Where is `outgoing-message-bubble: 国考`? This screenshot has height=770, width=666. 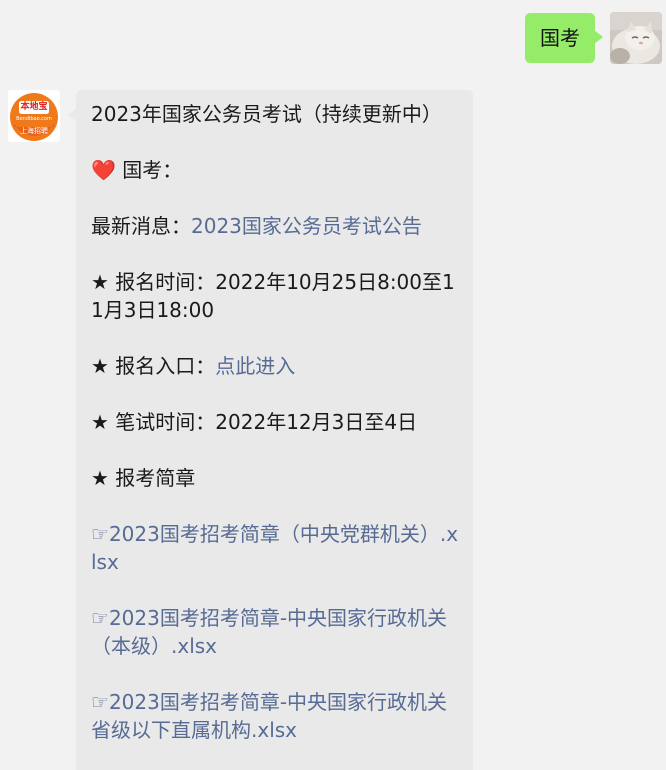 outgoing-message-bubble: 国考 is located at coordinates (564, 38).